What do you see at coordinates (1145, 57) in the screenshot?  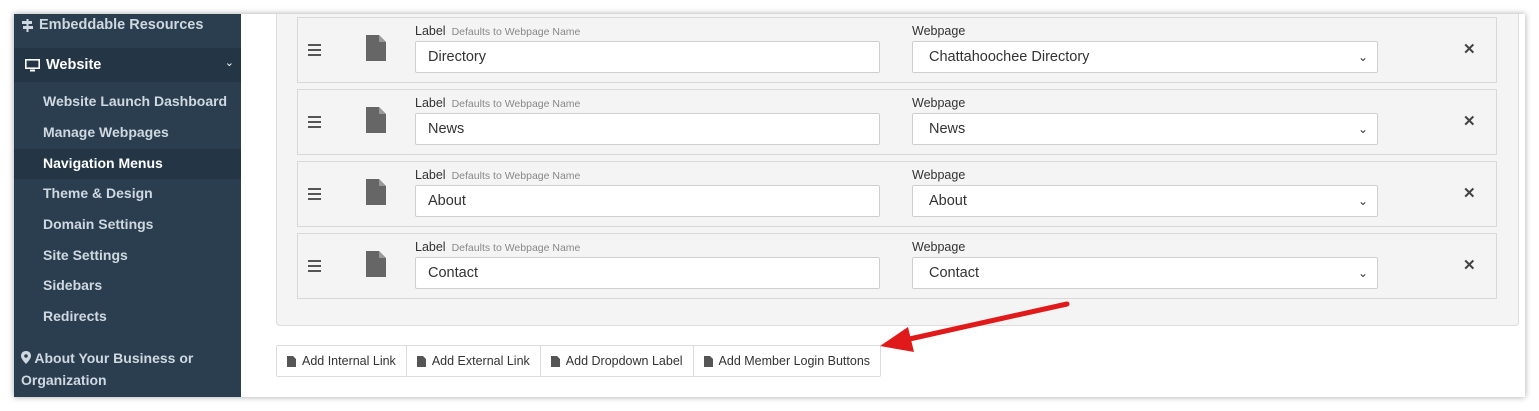 I see `webpage-select: Chattahoochee Directory ⌄` at bounding box center [1145, 57].